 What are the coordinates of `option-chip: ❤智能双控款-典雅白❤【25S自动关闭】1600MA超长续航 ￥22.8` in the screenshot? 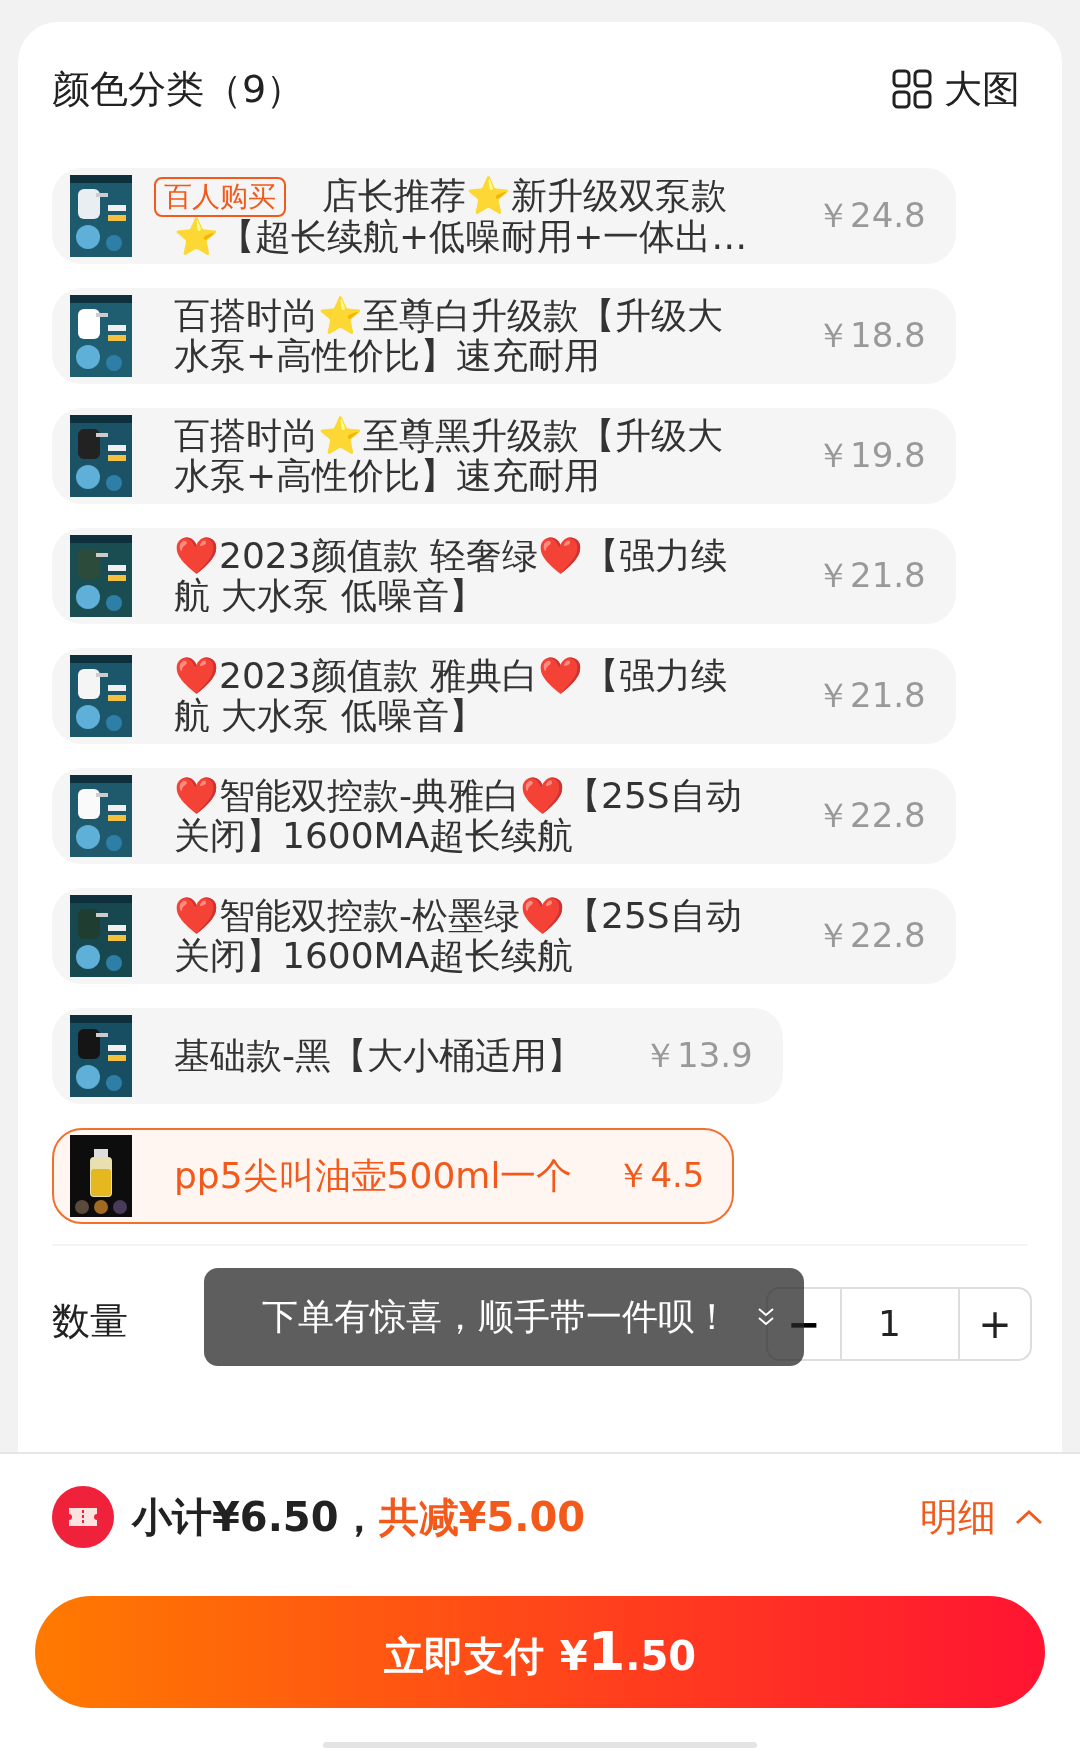 It's located at (504, 816).